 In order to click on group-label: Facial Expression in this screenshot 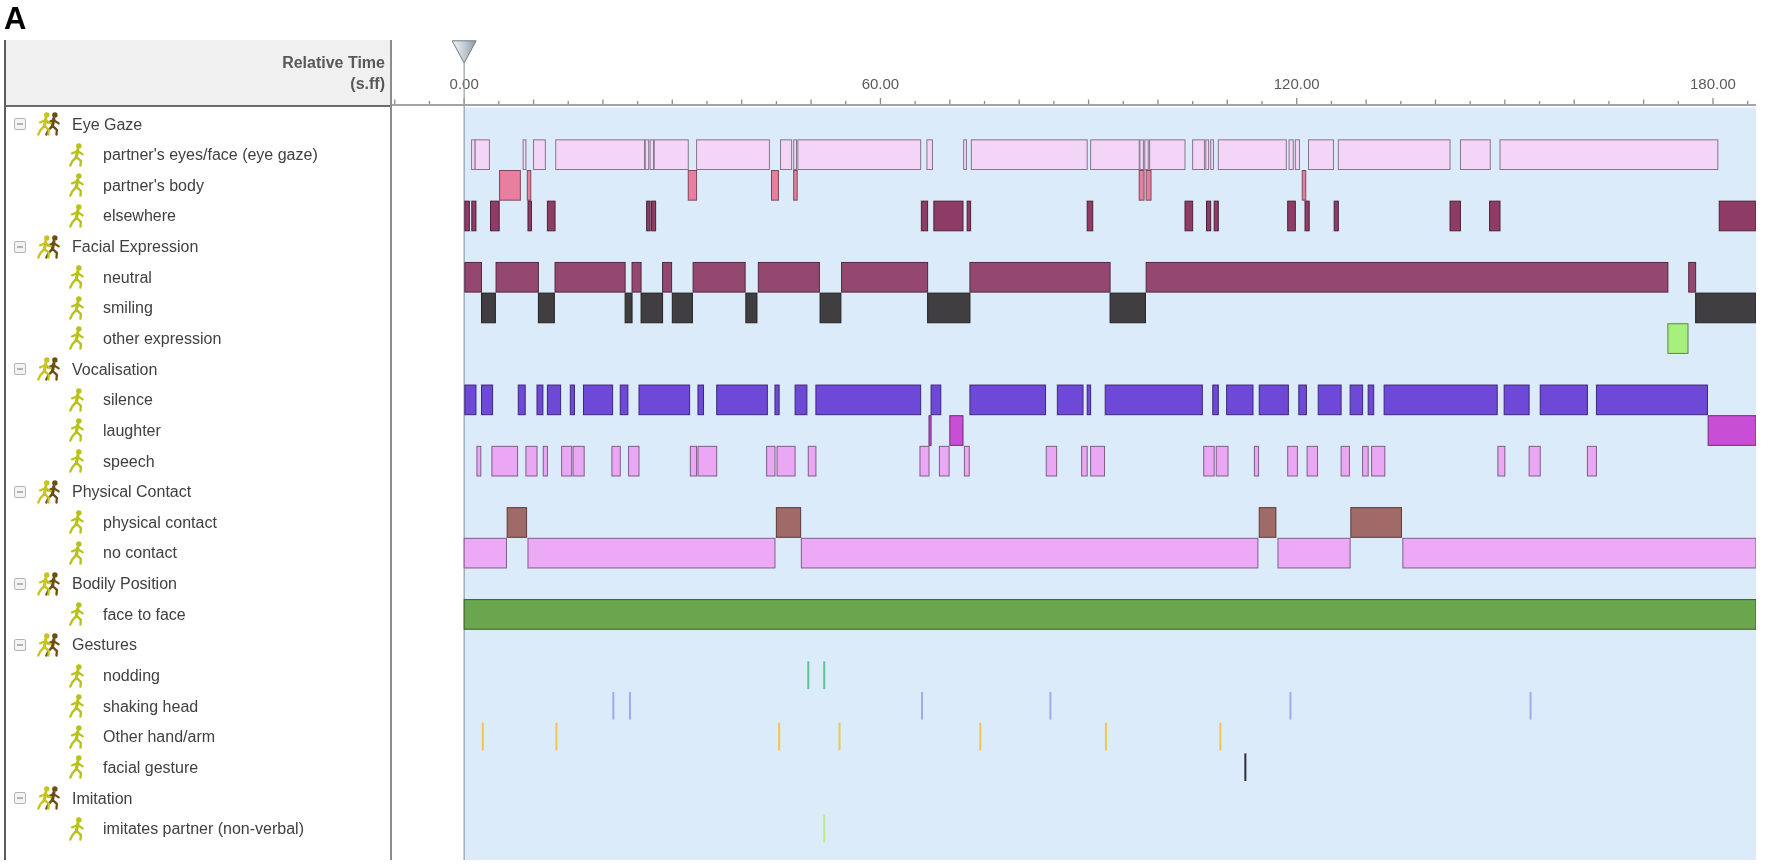, I will do `click(135, 247)`.